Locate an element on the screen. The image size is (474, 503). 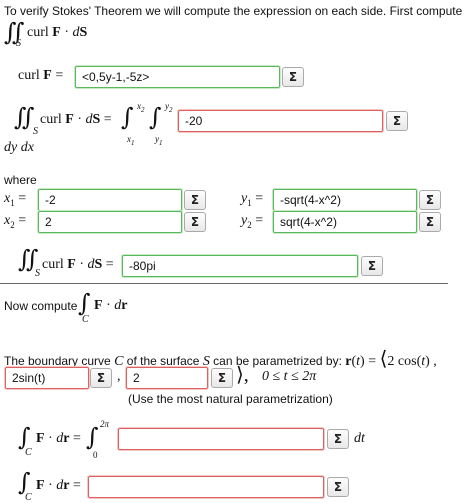
dt-label: dt is located at coordinates (359, 438).